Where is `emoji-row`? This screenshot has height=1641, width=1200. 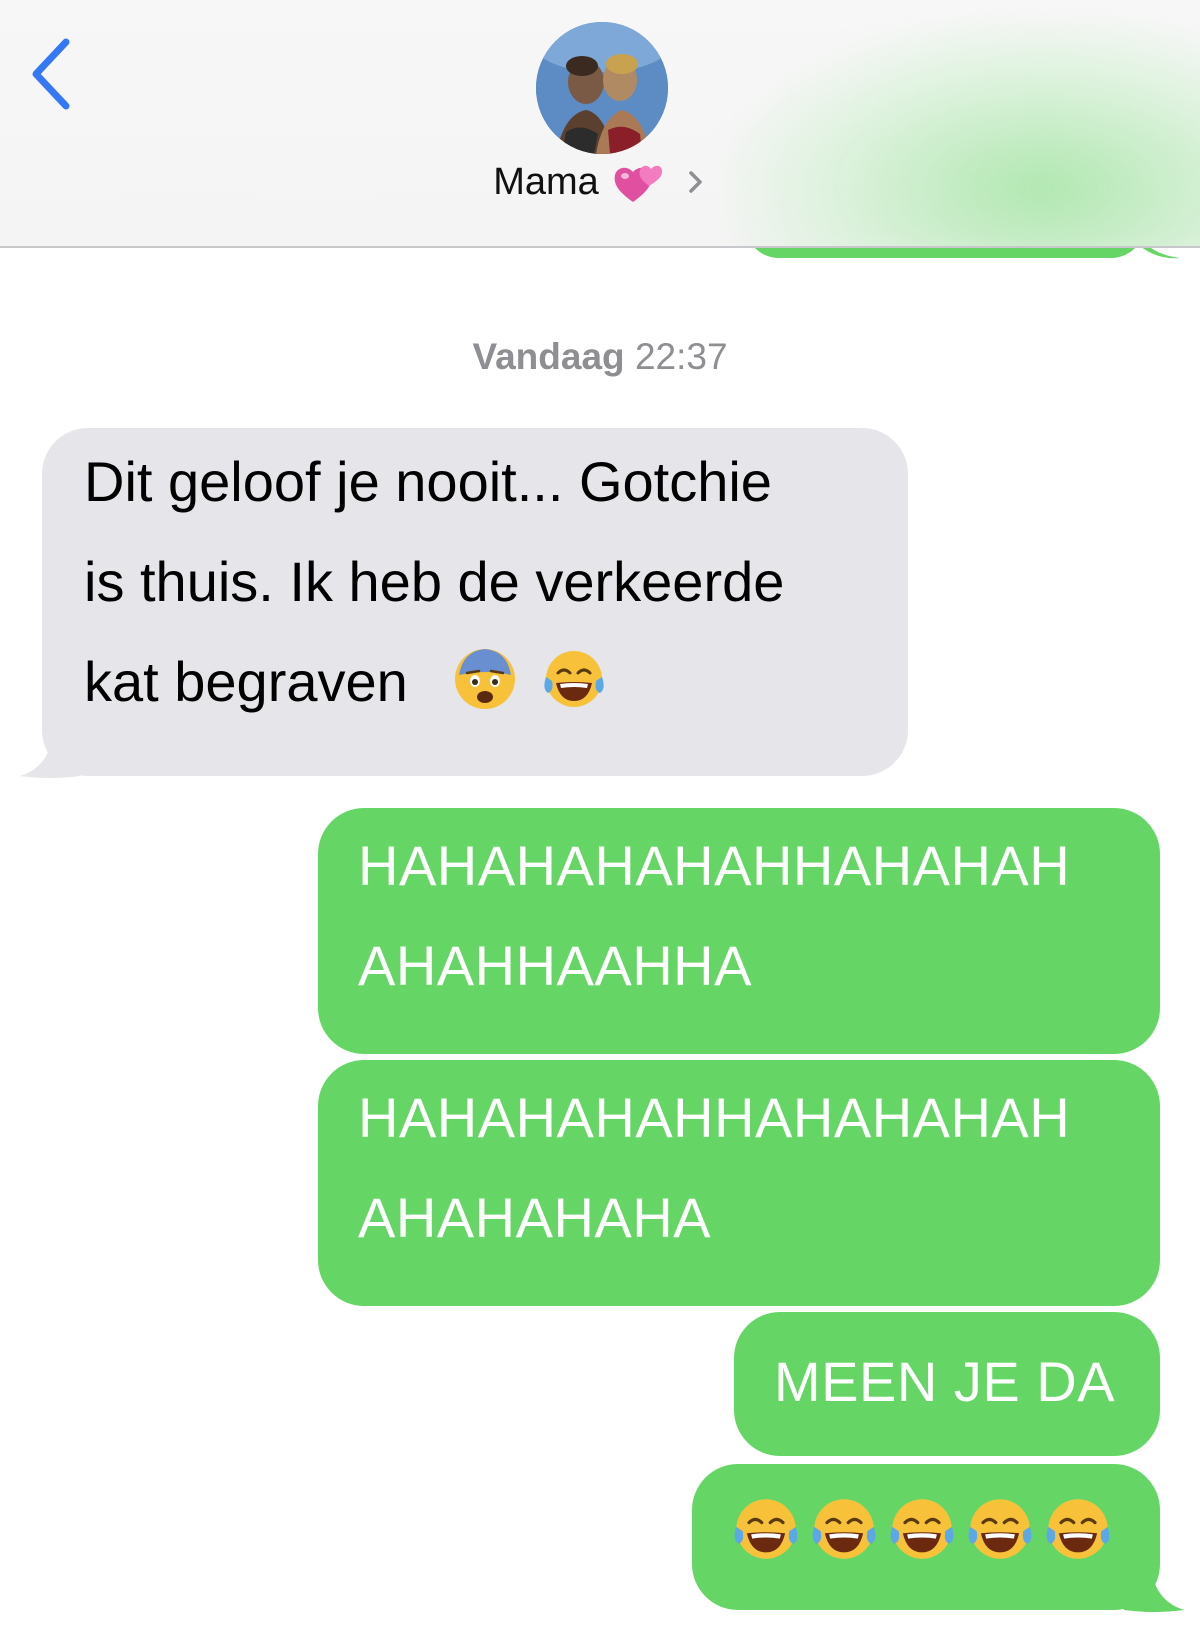 emoji-row is located at coordinates (931, 1534).